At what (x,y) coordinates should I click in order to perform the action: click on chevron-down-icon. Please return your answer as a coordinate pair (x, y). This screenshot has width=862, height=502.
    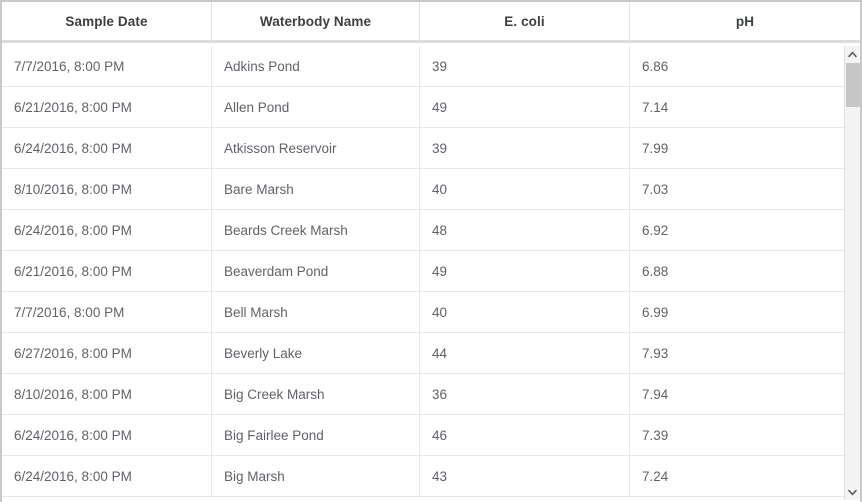
    Looking at the image, I should click on (852, 492).